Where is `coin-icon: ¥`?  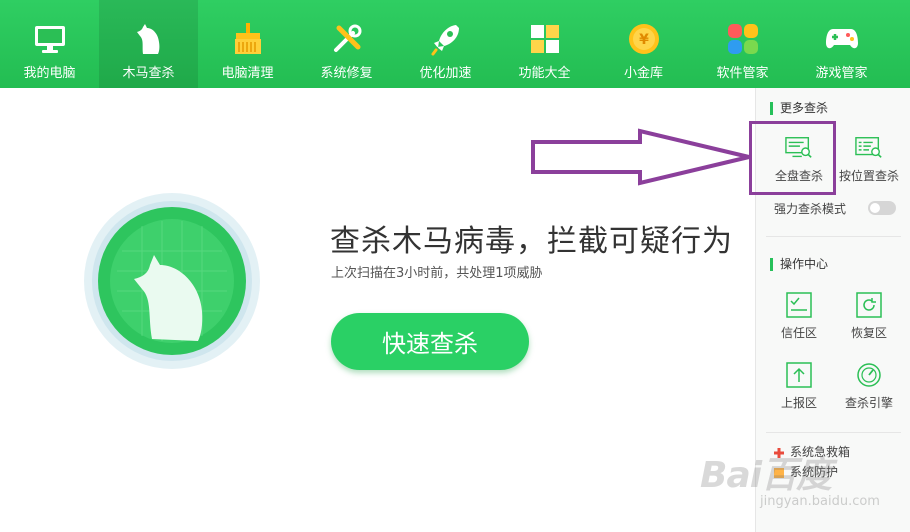 coin-icon: ¥ is located at coordinates (644, 39).